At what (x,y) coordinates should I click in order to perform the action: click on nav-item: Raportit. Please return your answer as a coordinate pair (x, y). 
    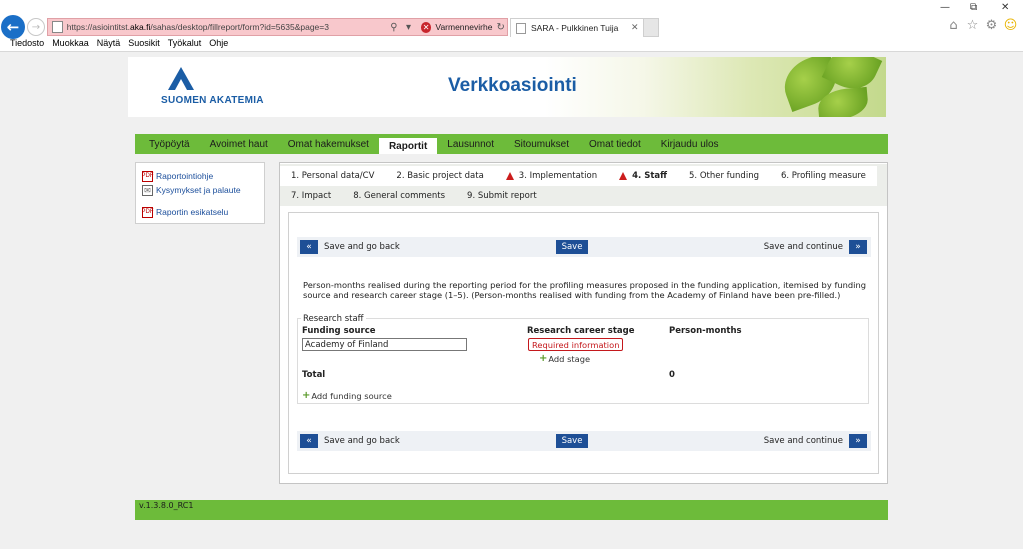
    Looking at the image, I should click on (408, 146).